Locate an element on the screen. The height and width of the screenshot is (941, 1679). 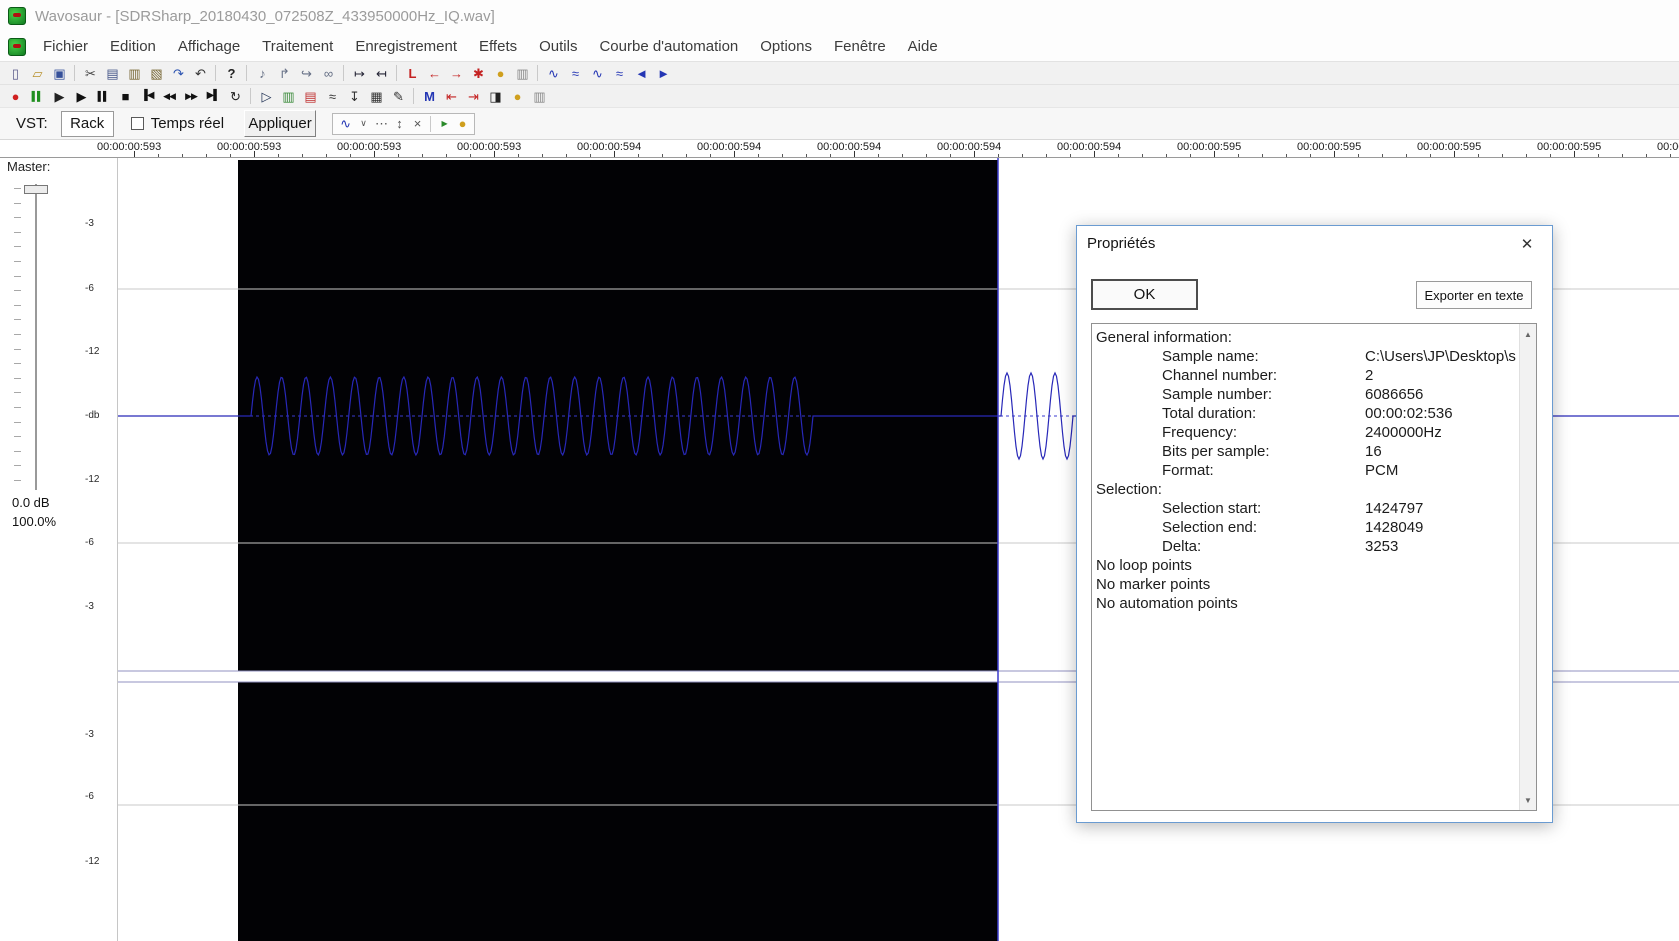
bounce-button: ↱ is located at coordinates (284, 73).